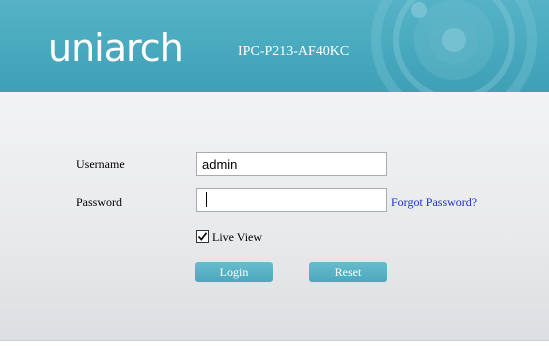  I want to click on password-input, so click(291, 200).